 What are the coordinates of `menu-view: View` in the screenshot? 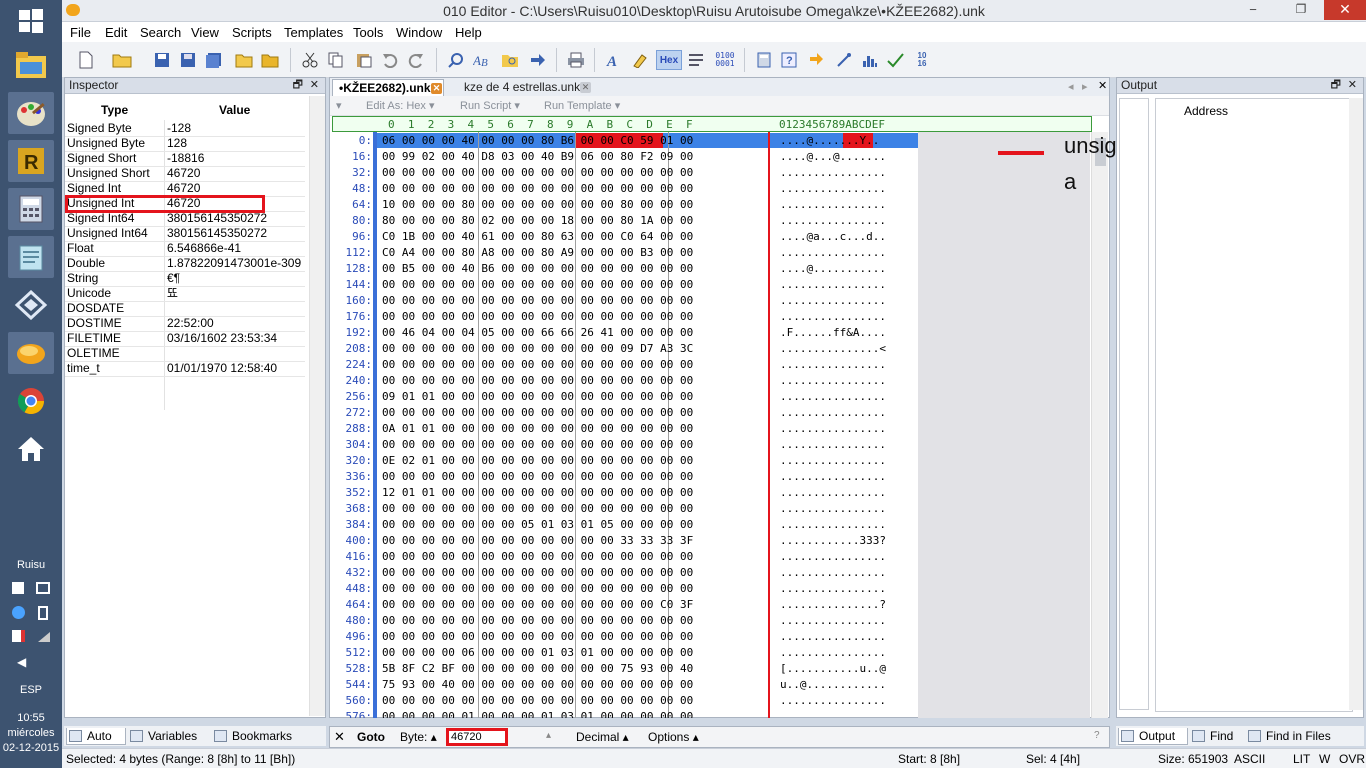 It's located at (205, 32).